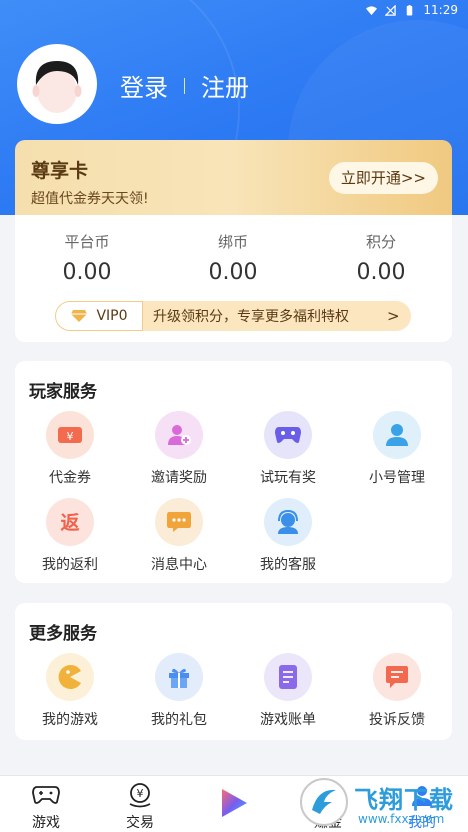 This screenshot has height=832, width=468. Describe the element at coordinates (87, 272) in the screenshot. I see `platform-coin-value: 0.00` at that location.